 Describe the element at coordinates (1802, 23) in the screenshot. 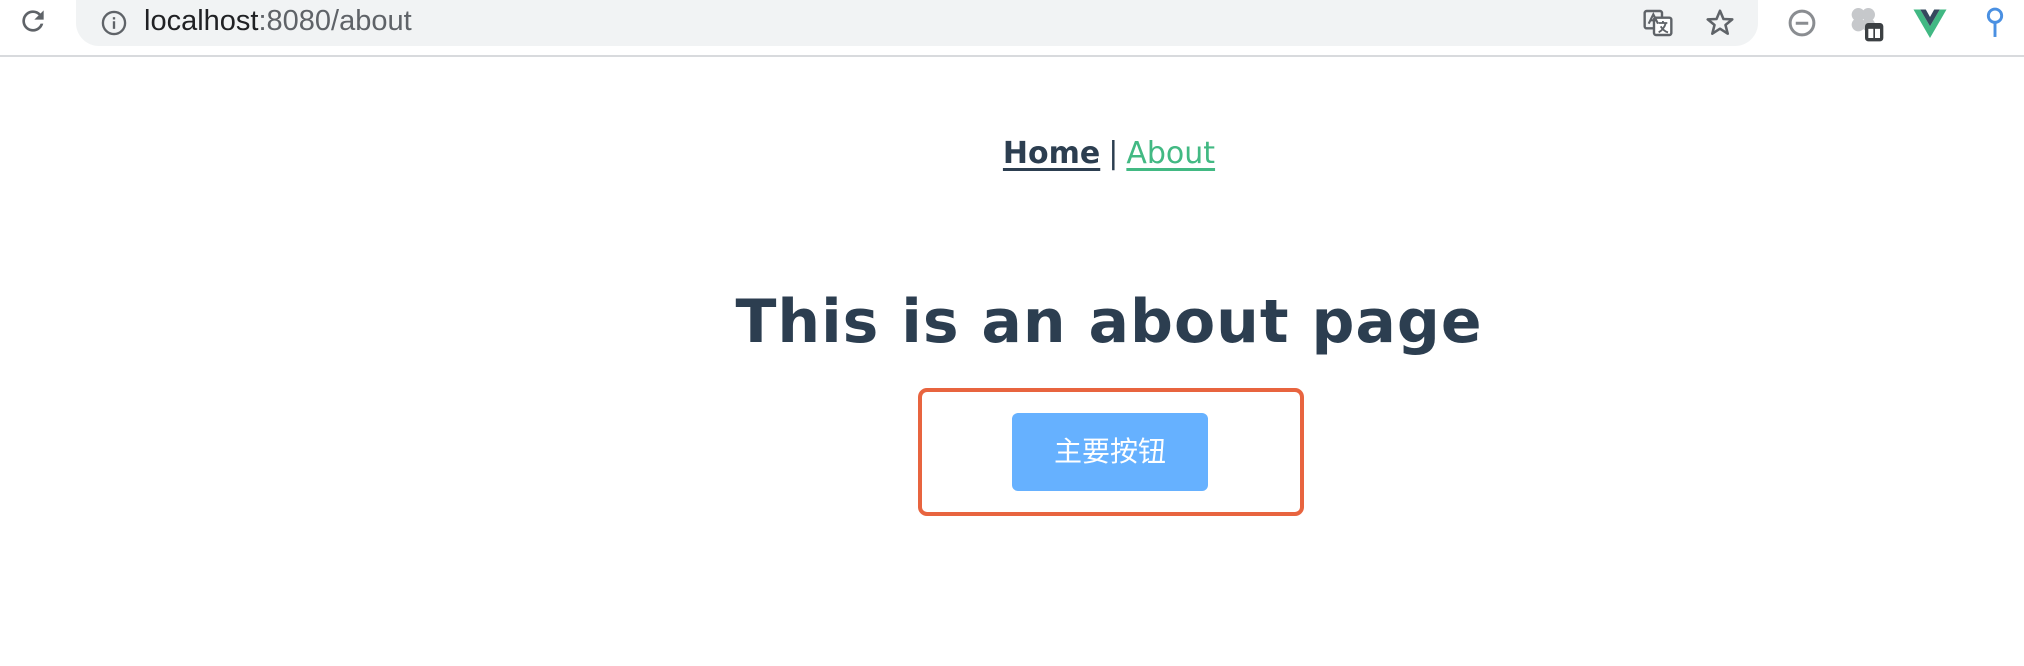

I see `extension-minus-icon` at that location.